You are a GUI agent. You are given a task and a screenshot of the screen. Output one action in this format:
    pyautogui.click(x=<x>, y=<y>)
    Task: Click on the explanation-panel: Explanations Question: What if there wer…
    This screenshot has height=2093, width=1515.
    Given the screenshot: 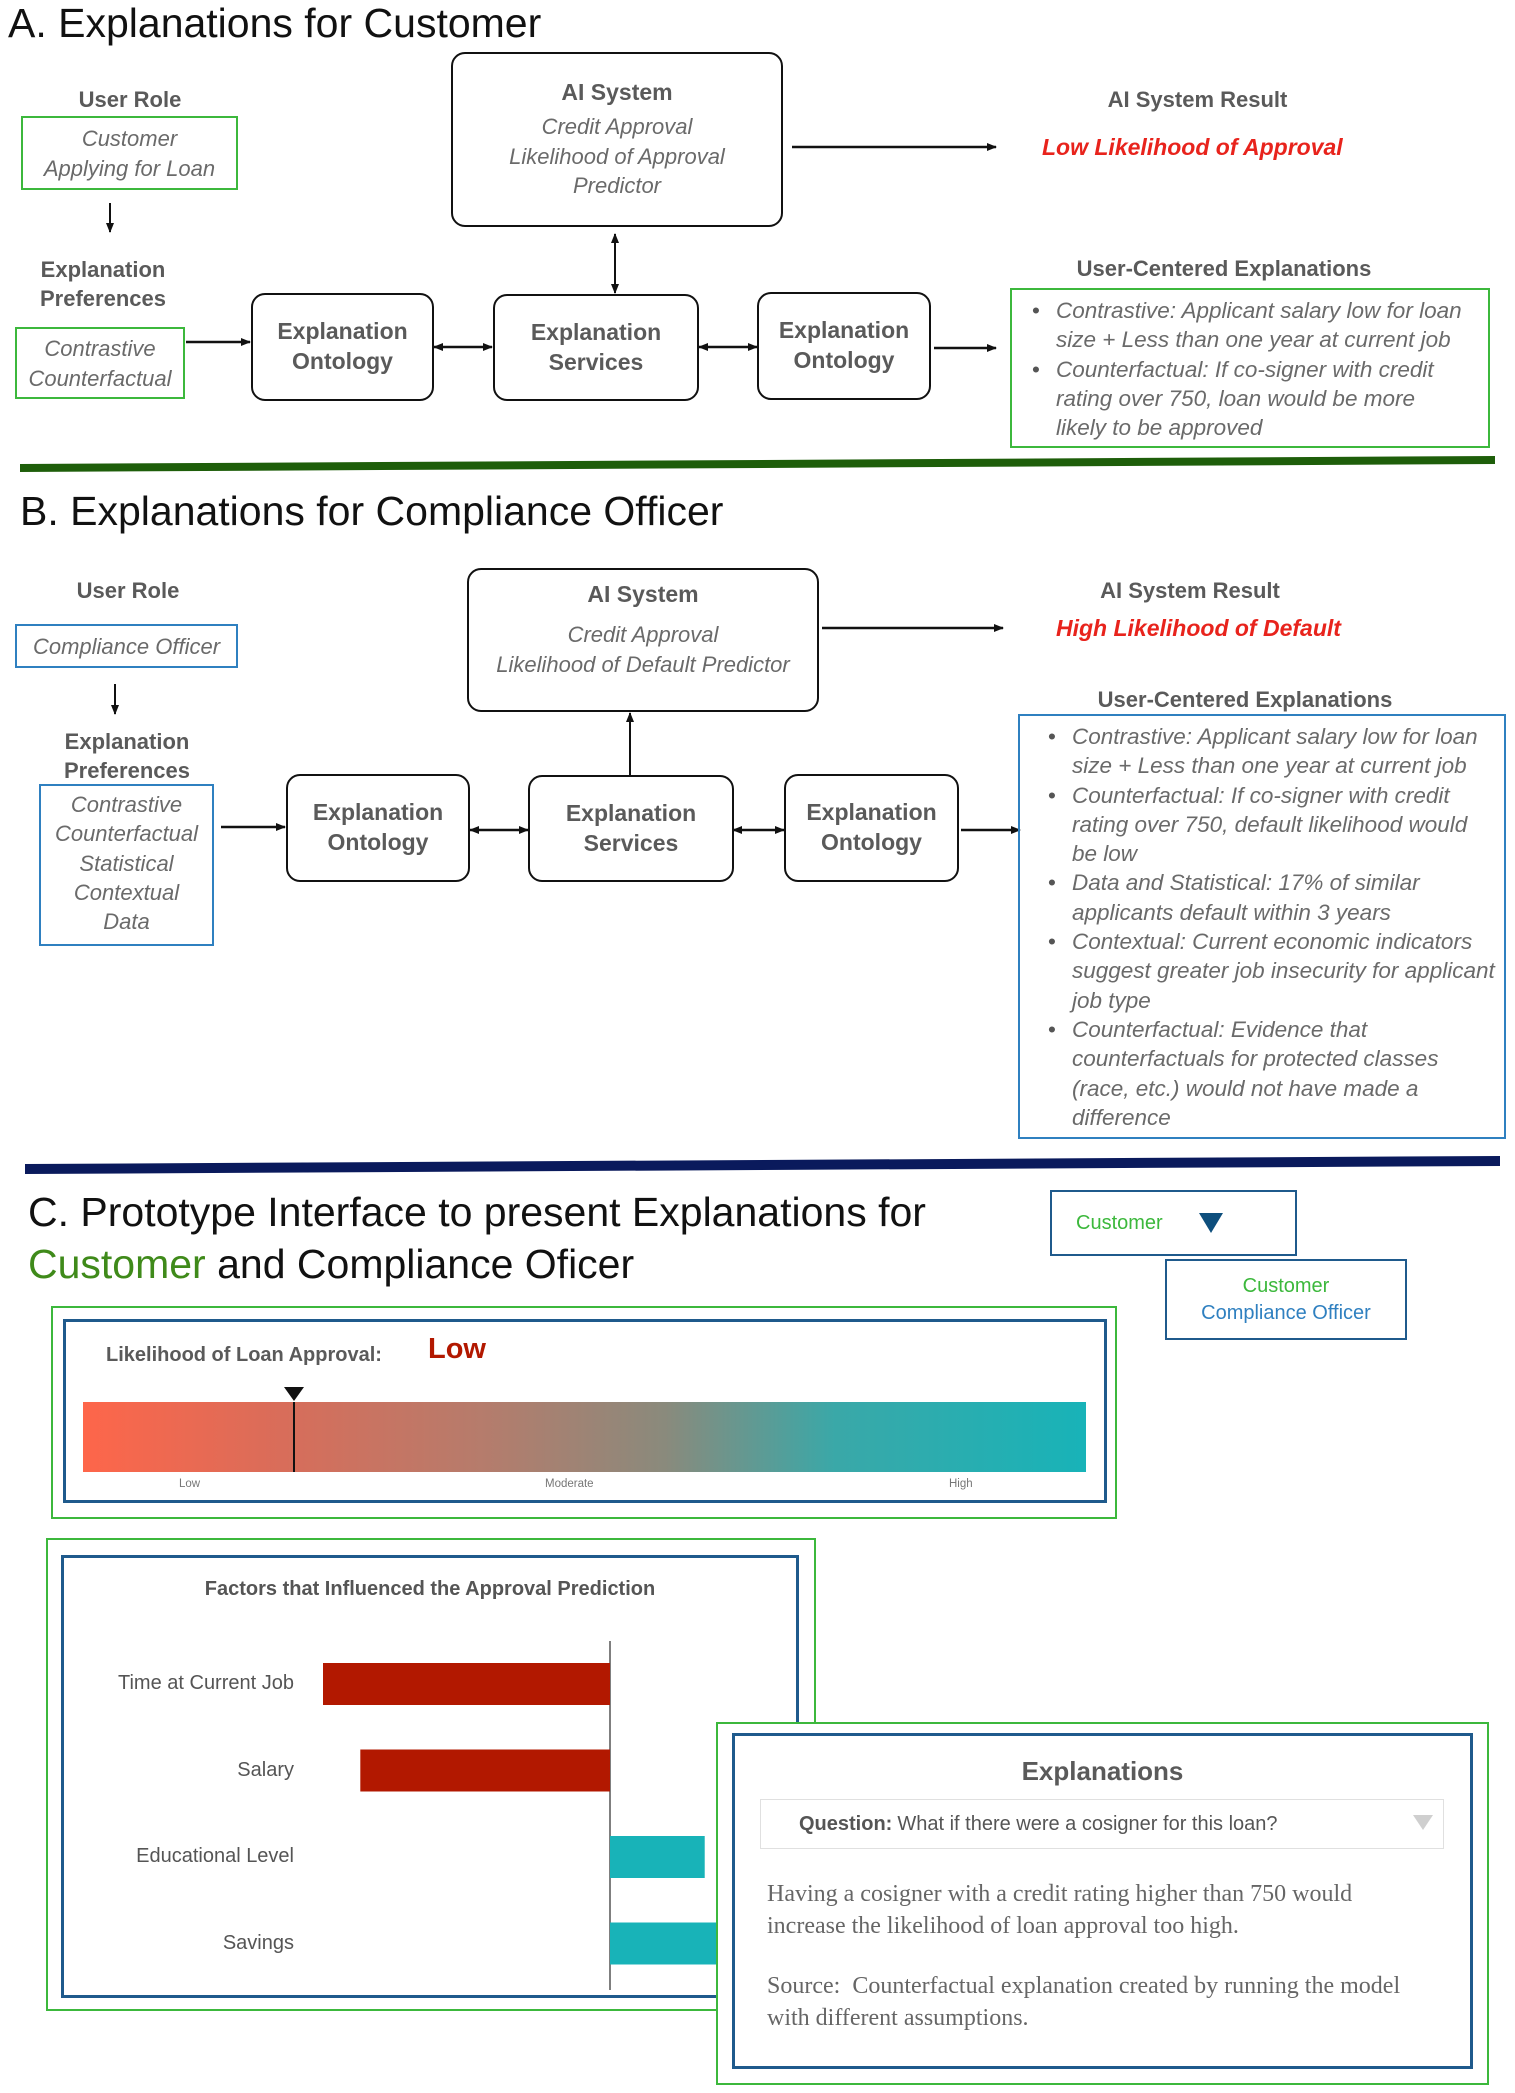 What is the action you would take?
    pyautogui.click(x=1102, y=1901)
    